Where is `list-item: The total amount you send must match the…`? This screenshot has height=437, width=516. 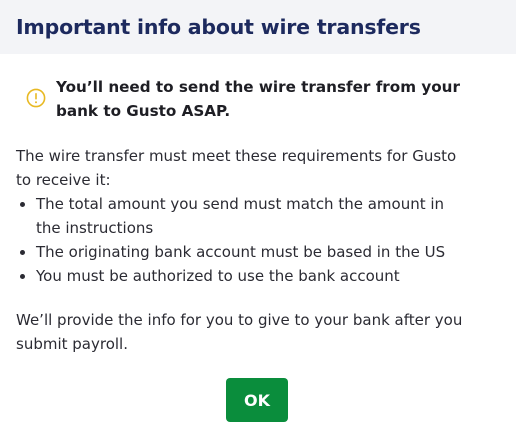
list-item: The total amount you send must match the… is located at coordinates (243, 216).